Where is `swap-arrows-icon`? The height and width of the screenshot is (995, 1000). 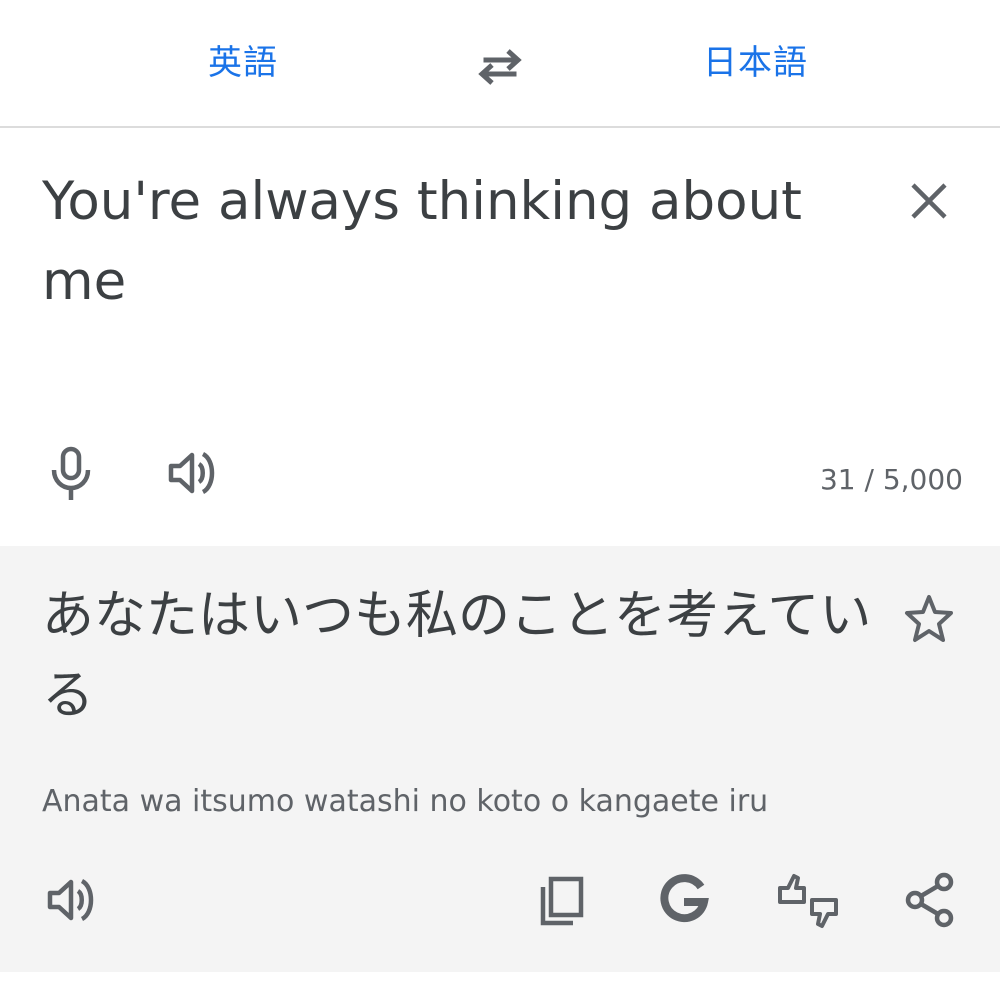 swap-arrows-icon is located at coordinates (500, 67).